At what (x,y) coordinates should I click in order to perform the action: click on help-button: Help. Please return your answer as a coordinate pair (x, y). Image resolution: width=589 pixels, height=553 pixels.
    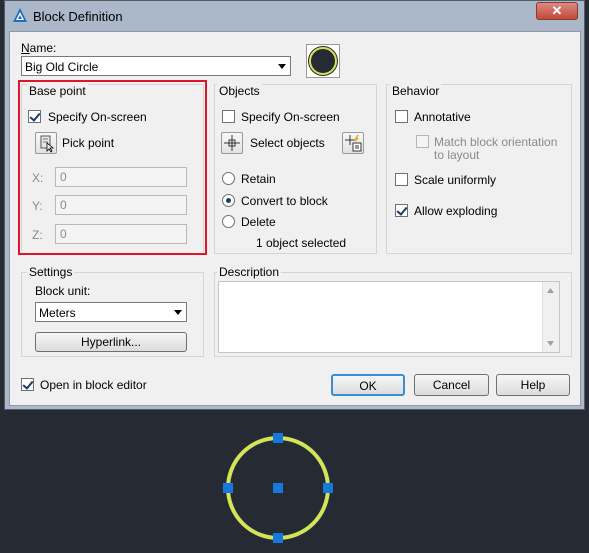
    Looking at the image, I should click on (533, 385).